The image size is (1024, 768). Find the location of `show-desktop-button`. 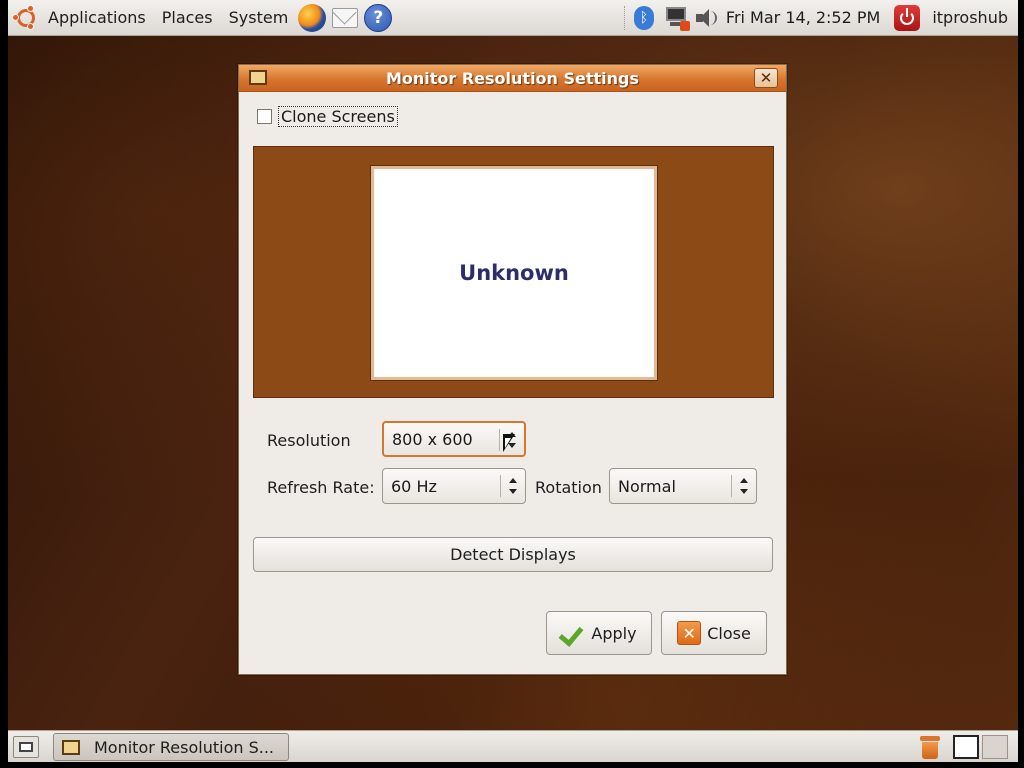

show-desktop-button is located at coordinates (26, 747).